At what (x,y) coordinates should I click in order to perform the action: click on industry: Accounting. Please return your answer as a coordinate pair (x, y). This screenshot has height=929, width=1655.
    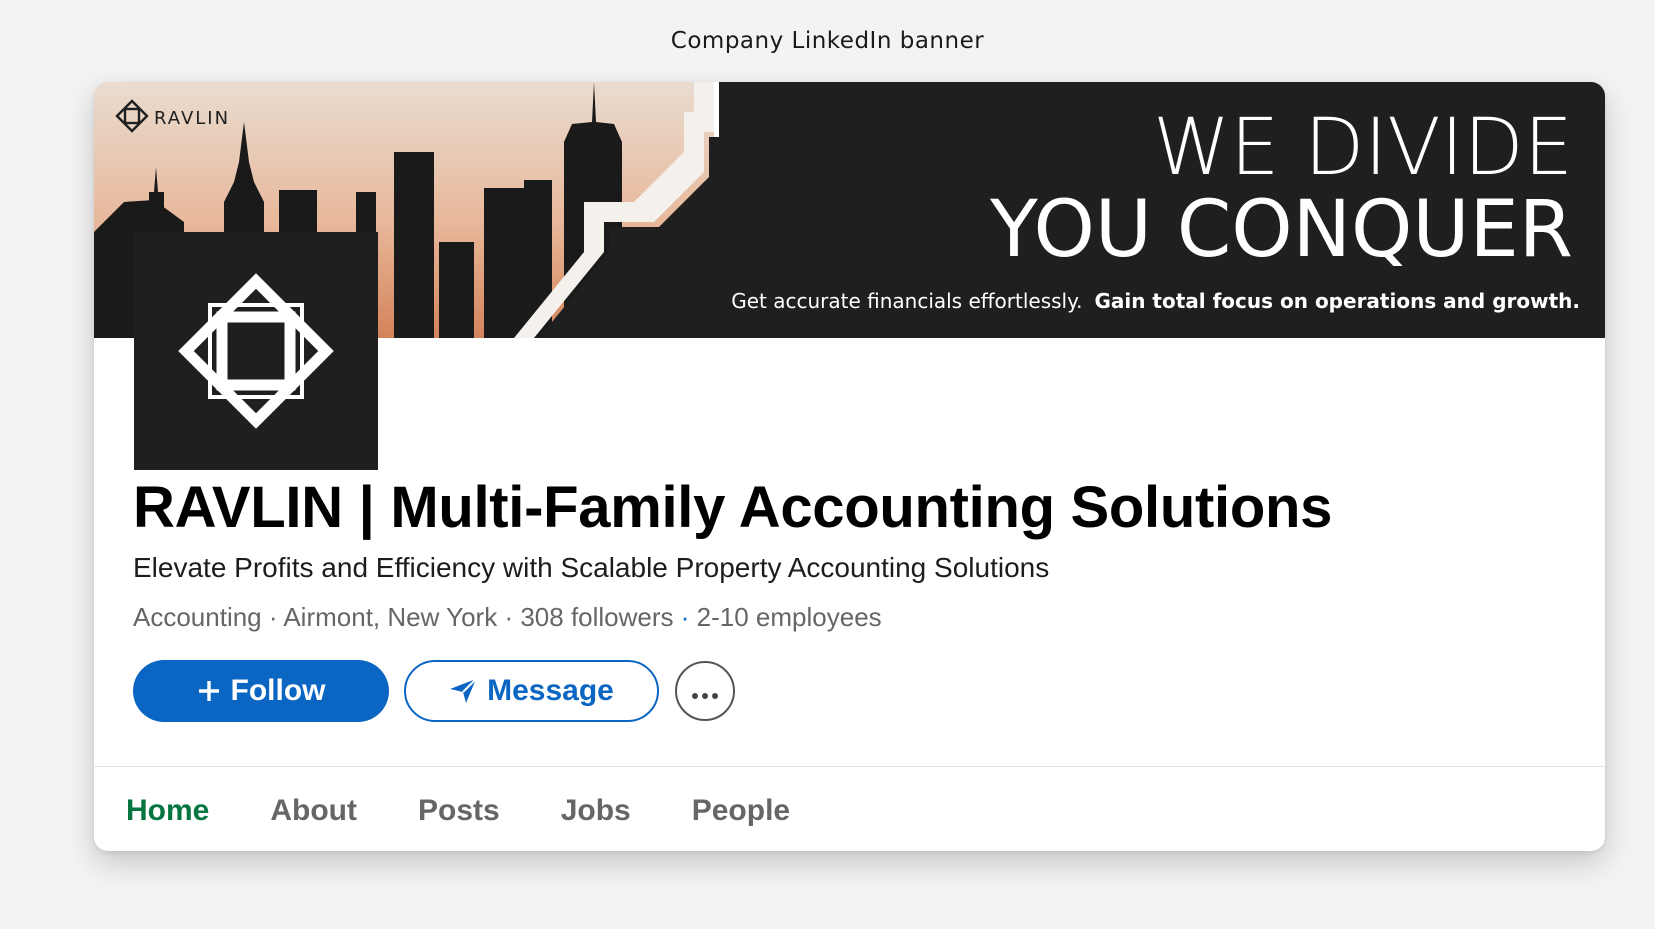
    Looking at the image, I should click on (197, 617).